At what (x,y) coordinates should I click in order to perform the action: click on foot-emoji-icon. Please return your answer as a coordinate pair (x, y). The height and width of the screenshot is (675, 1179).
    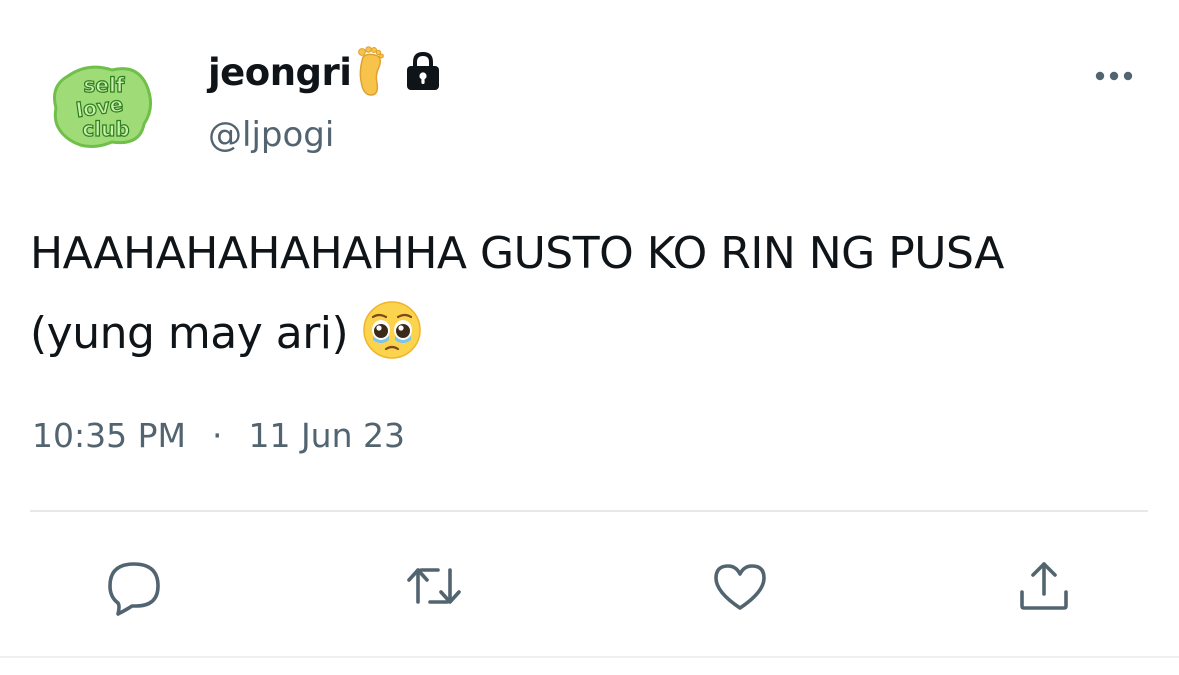
    Looking at the image, I should click on (371, 71).